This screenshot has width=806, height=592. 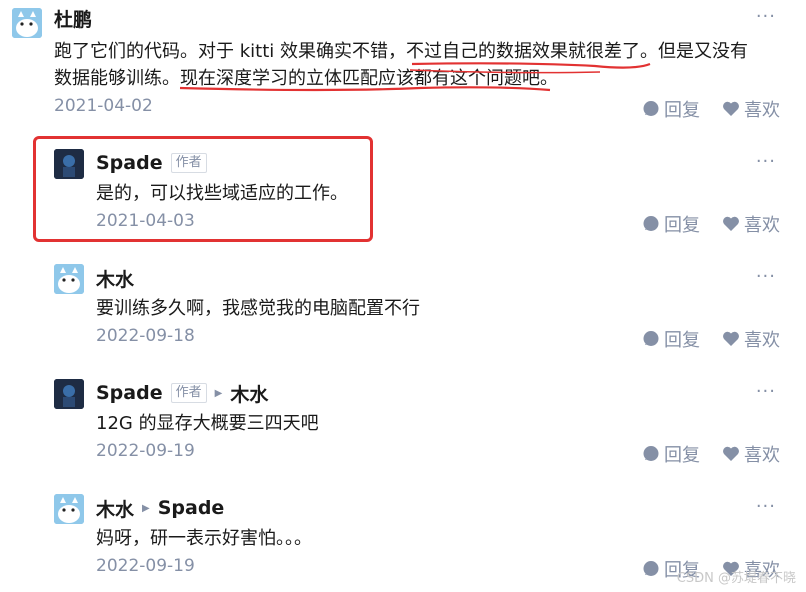 I want to click on comment-content: 妈呀，研一表示好害怕。。。, so click(x=204, y=538).